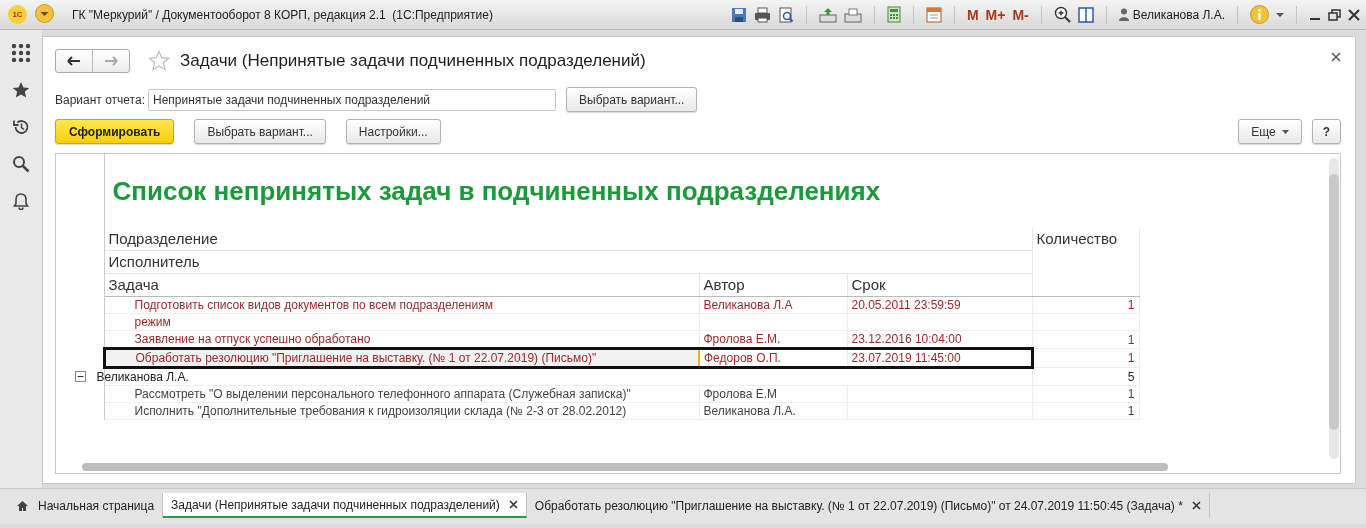  Describe the element at coordinates (742, 358) in the screenshot. I see `author-cell: Федоров О.П.` at that location.